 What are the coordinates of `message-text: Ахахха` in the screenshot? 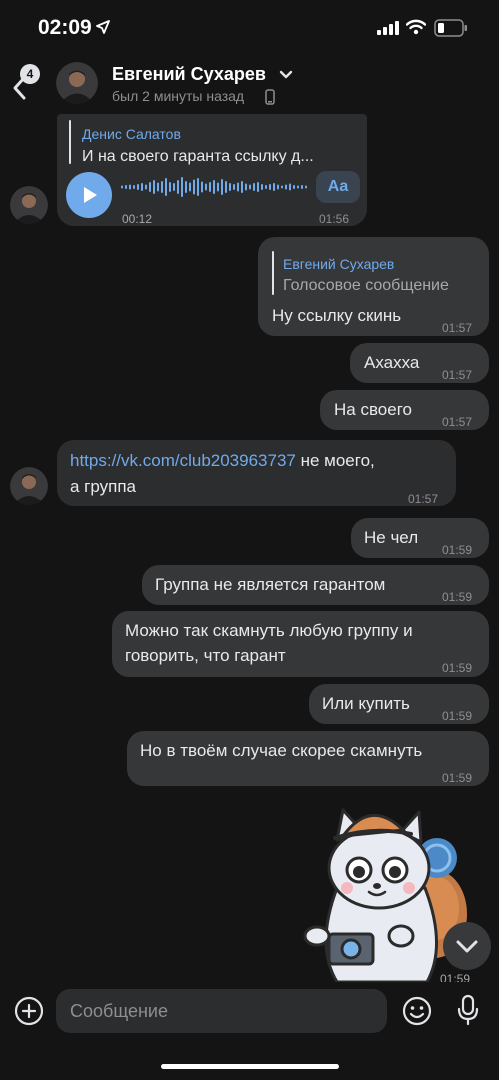 It's located at (392, 362).